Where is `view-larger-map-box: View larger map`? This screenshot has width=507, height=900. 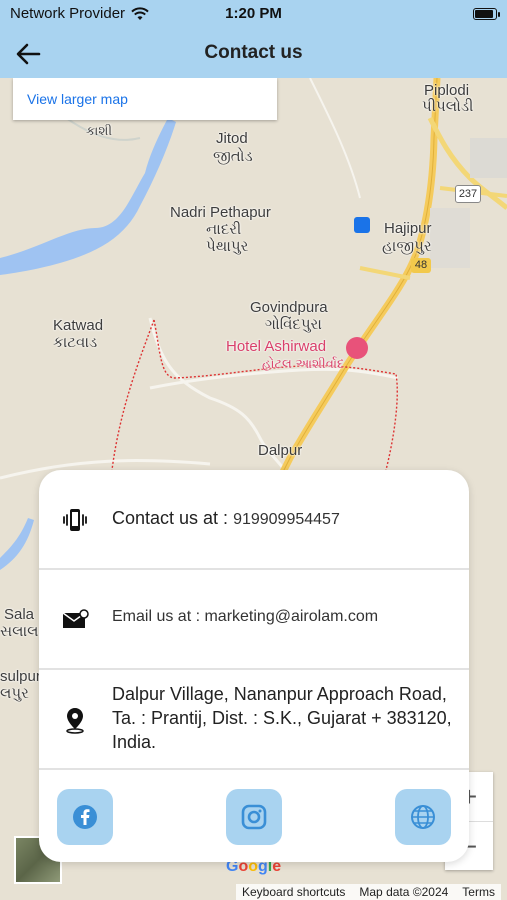
view-larger-map-box: View larger map is located at coordinates (145, 99).